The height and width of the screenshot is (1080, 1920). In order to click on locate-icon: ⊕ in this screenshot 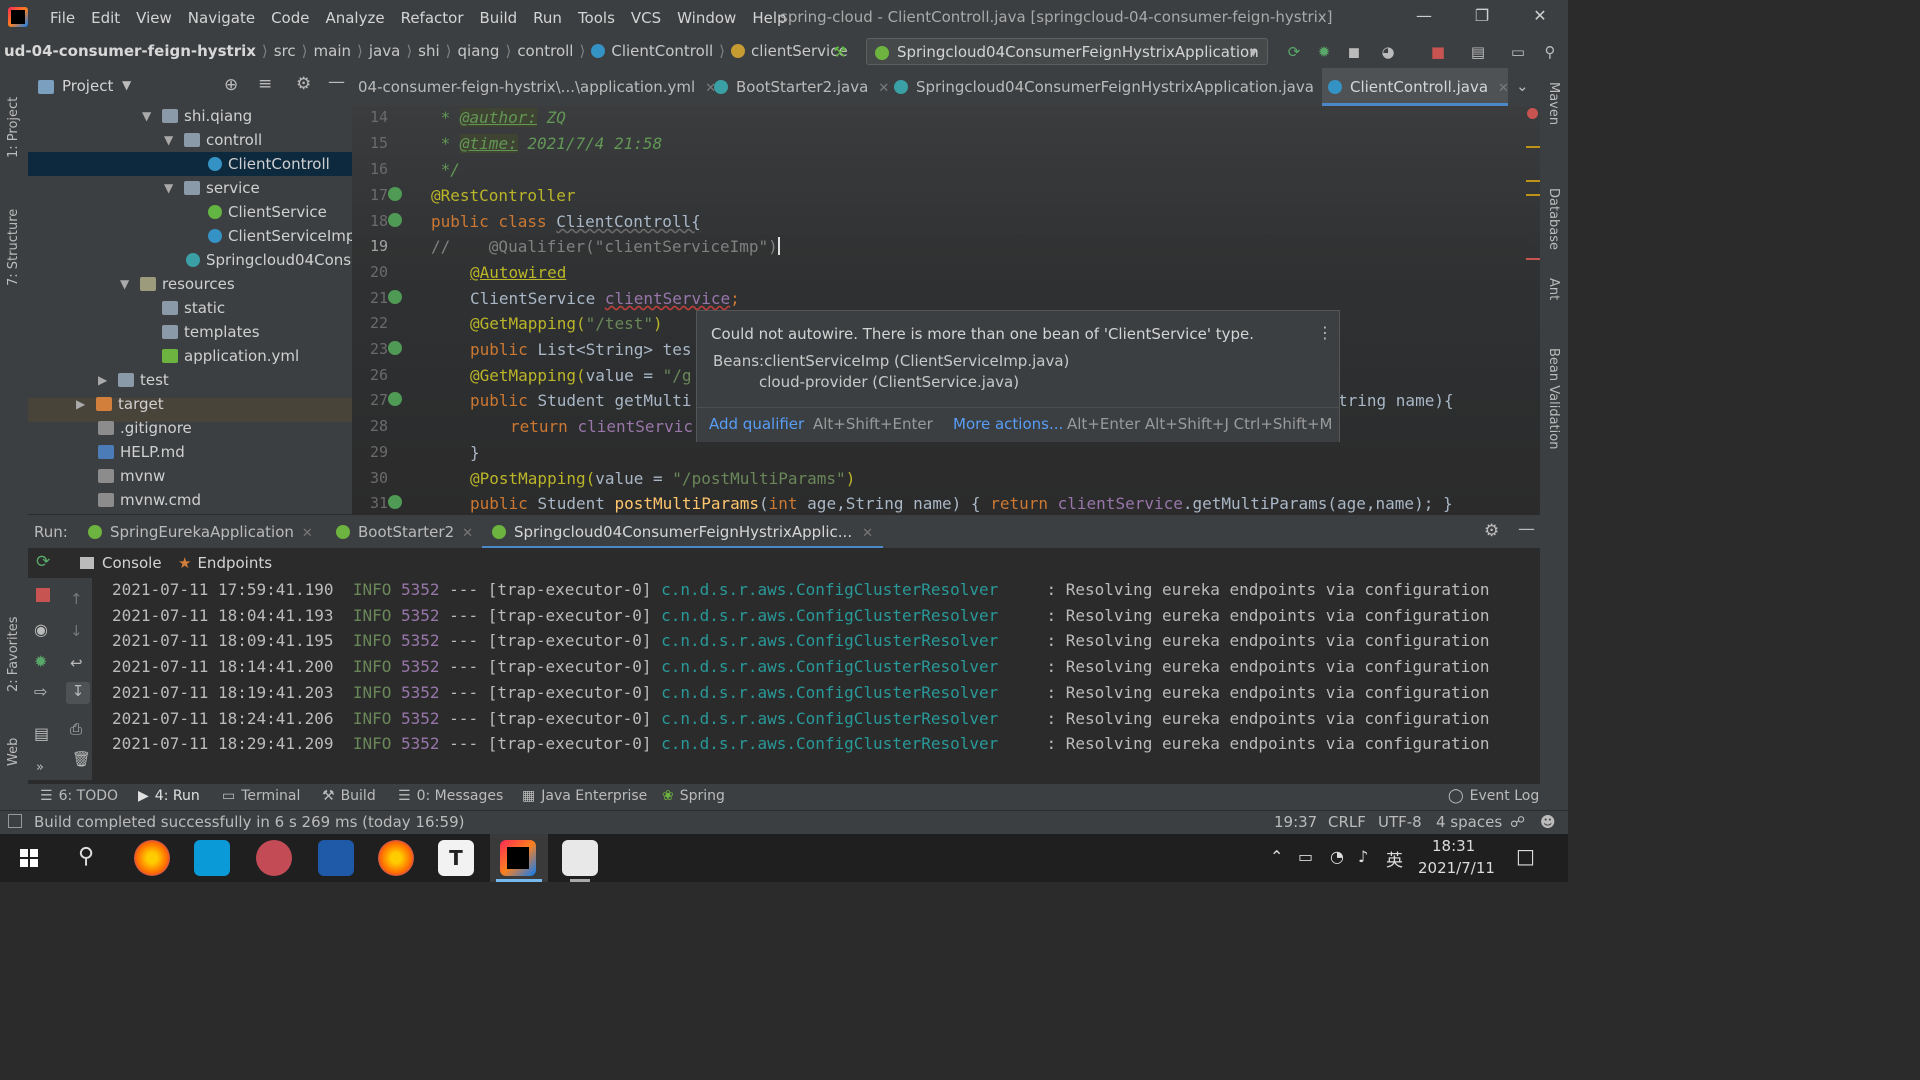, I will do `click(231, 85)`.